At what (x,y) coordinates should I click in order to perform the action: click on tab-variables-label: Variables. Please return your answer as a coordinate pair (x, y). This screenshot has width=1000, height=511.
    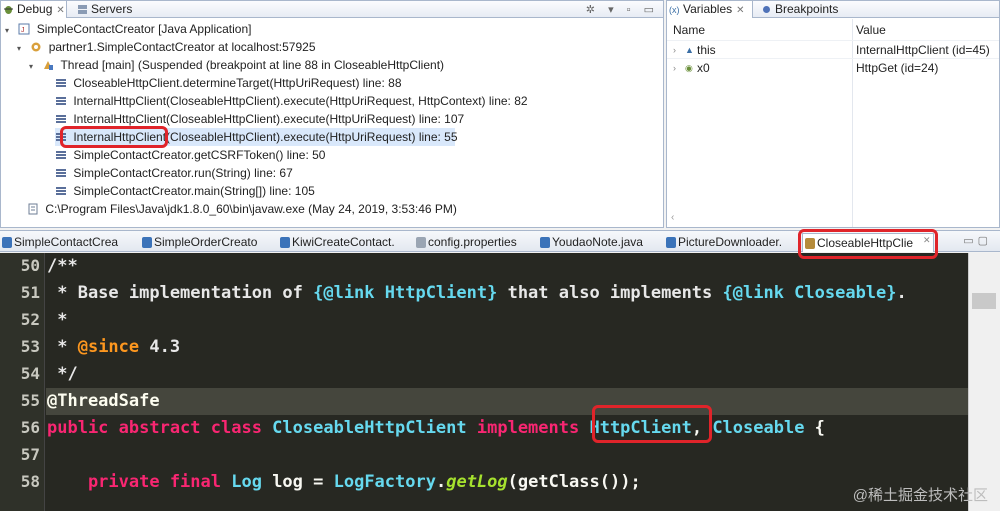
    Looking at the image, I should click on (708, 9).